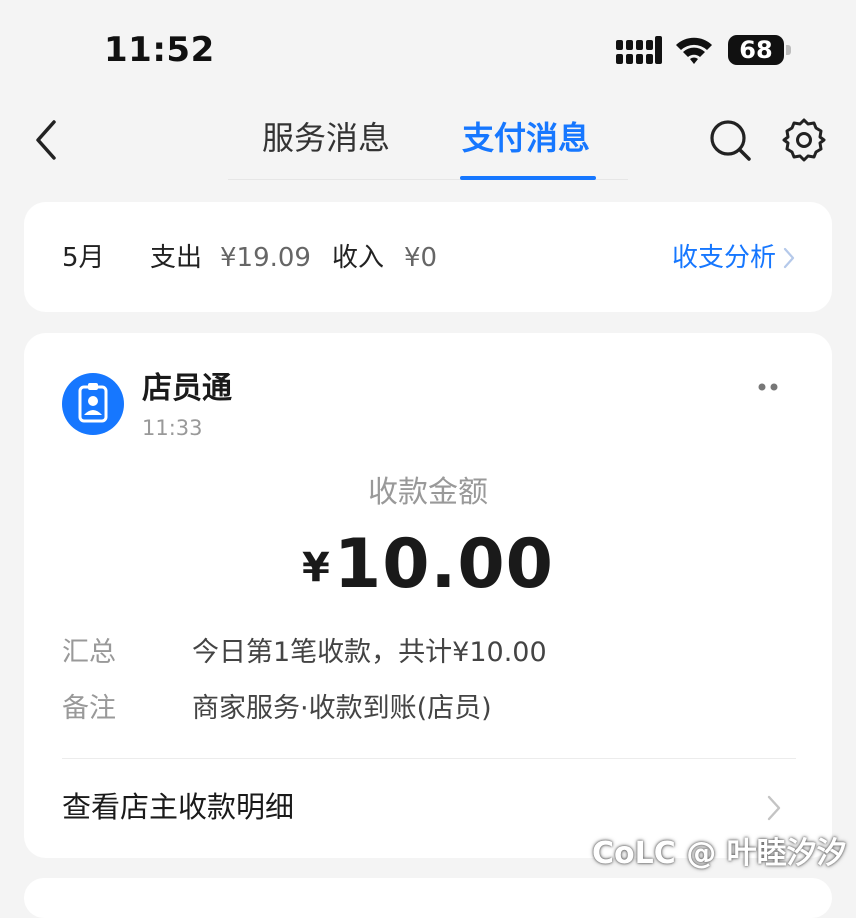  Describe the element at coordinates (342, 708) in the screenshot. I see `detail-value: 商家服务·收款到账(店员)` at that location.